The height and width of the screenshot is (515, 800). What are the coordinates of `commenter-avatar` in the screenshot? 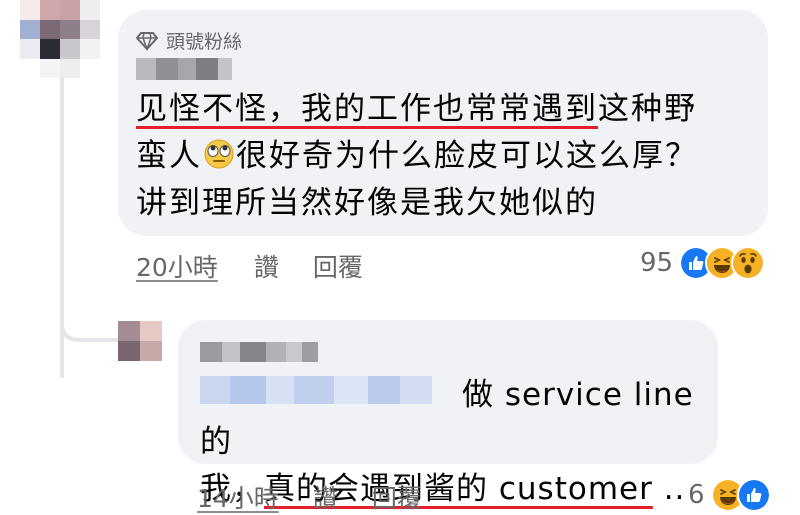 It's located at (60, 39).